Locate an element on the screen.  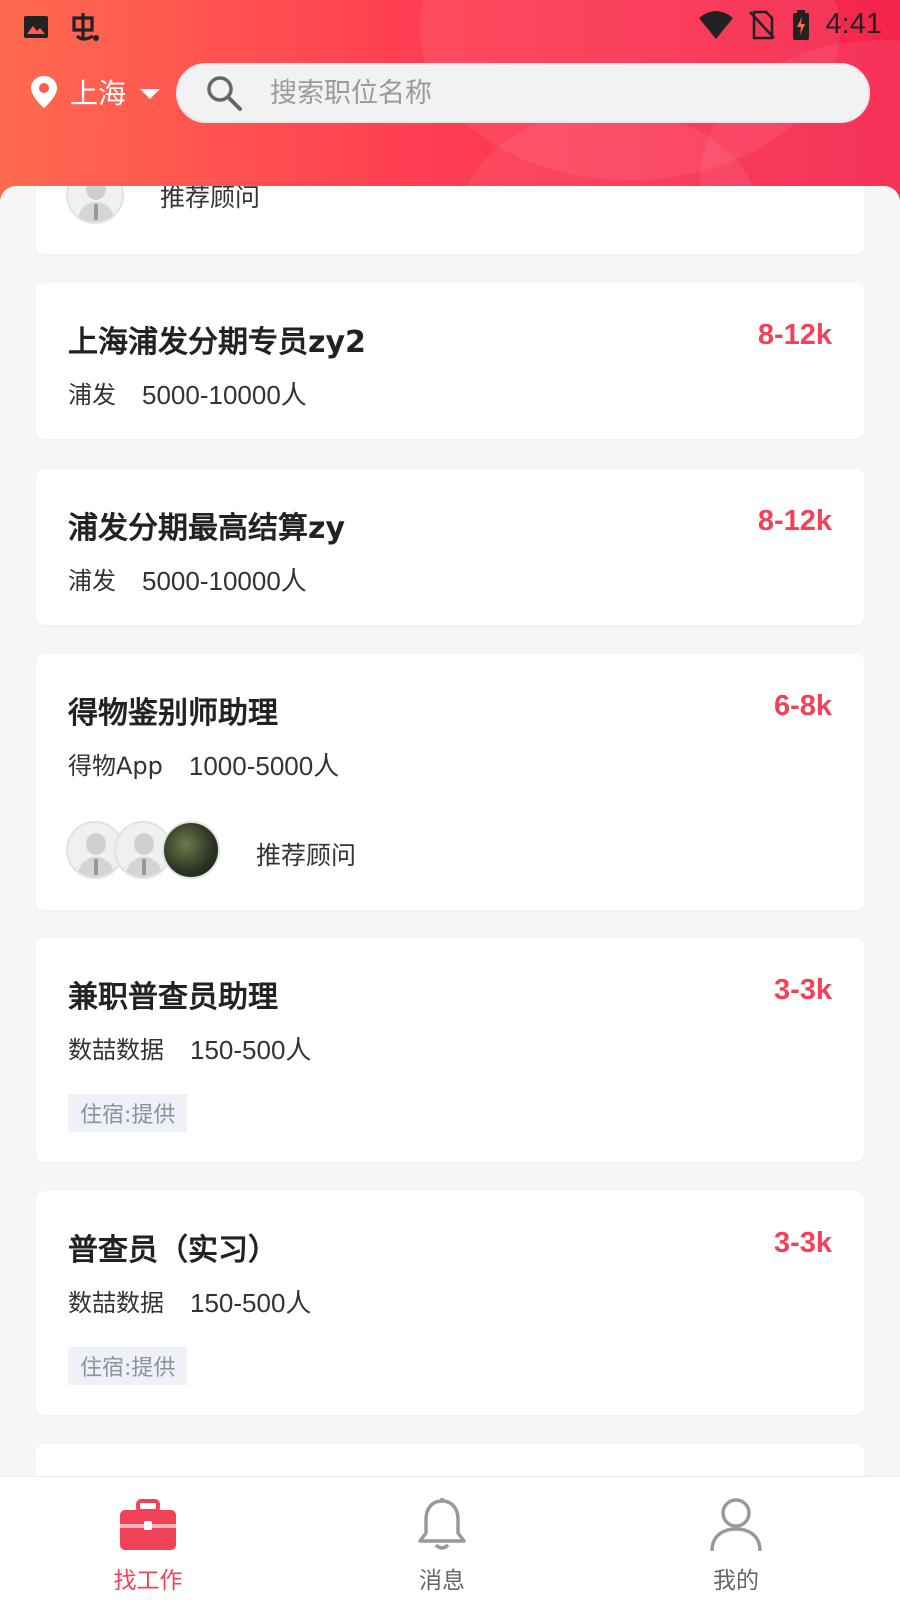
company-name: 得物App is located at coordinates (115, 766).